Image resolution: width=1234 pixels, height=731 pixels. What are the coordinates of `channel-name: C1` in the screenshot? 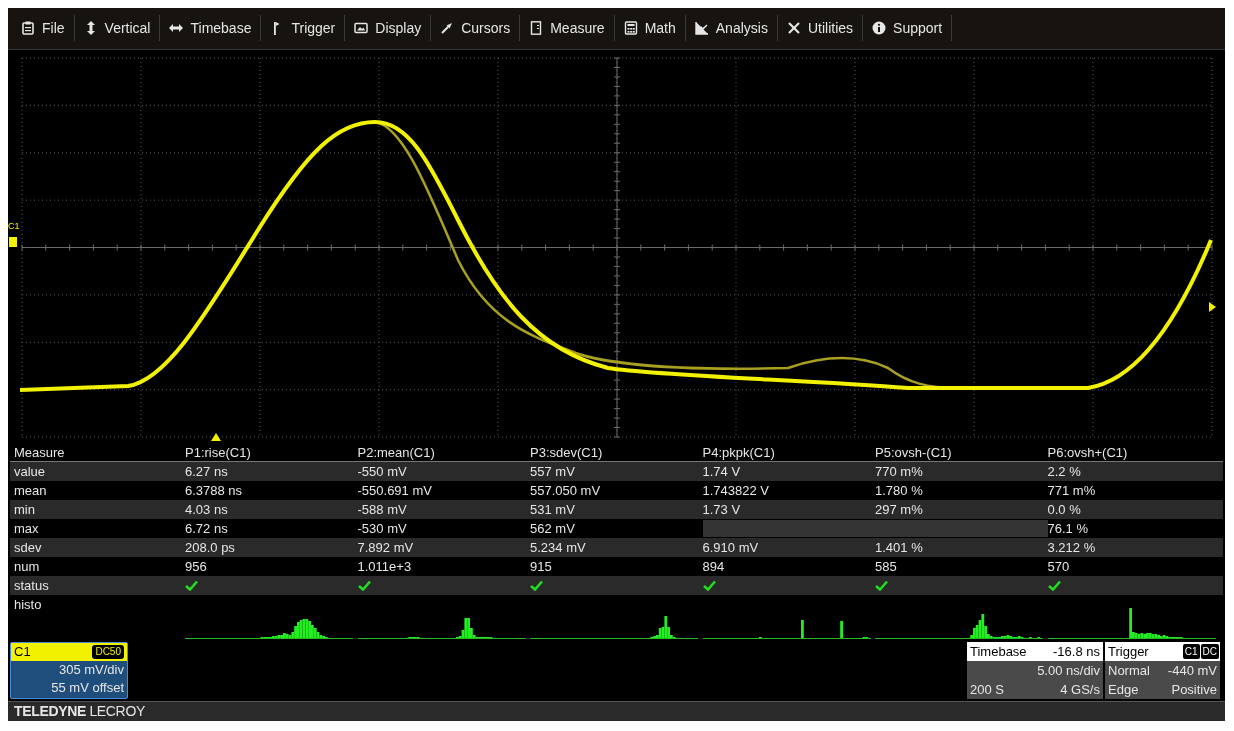 It's located at (22, 652).